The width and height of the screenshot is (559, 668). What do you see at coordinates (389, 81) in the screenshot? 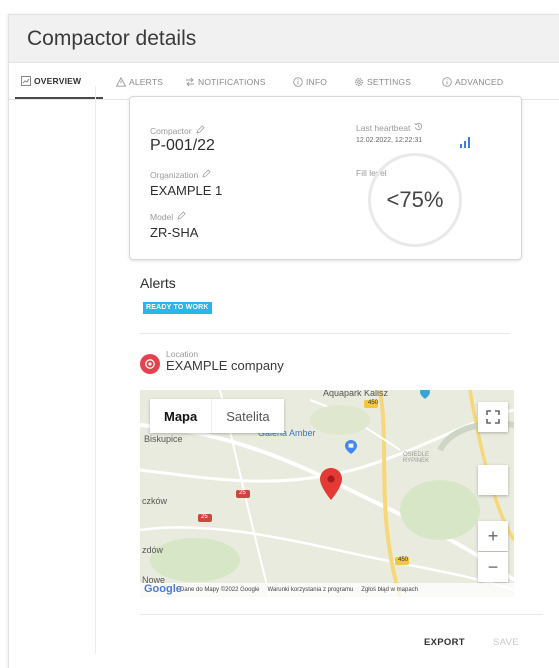
I see `tab-label: SETTINGS` at bounding box center [389, 81].